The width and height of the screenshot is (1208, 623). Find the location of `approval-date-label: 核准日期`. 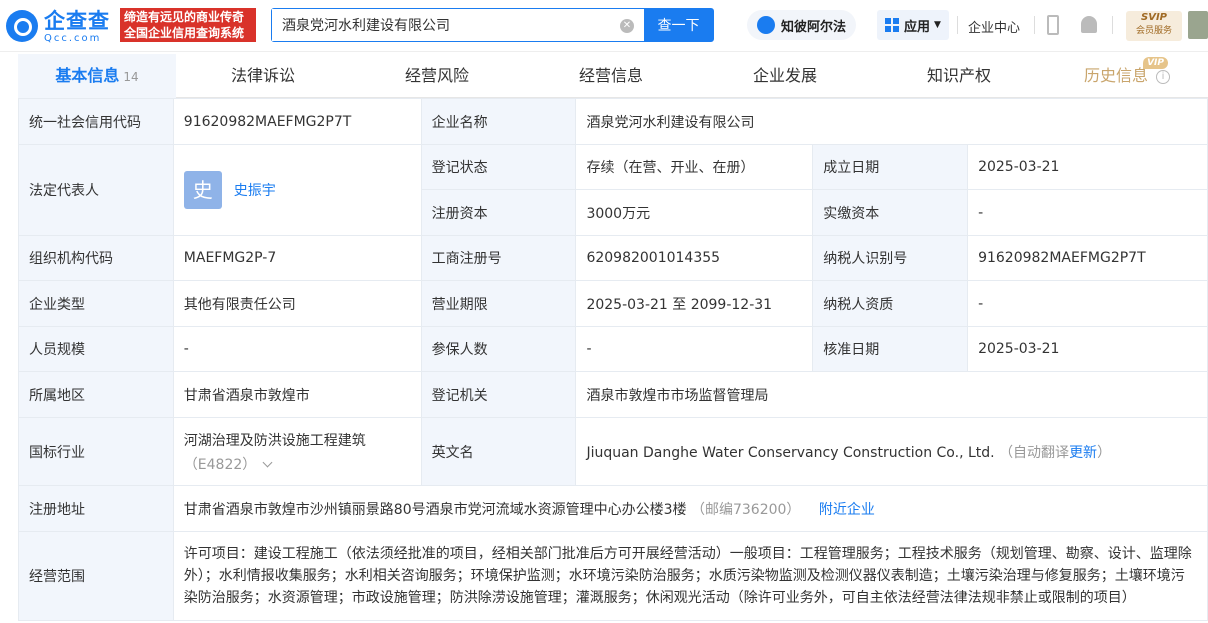

approval-date-label: 核准日期 is located at coordinates (890, 349).